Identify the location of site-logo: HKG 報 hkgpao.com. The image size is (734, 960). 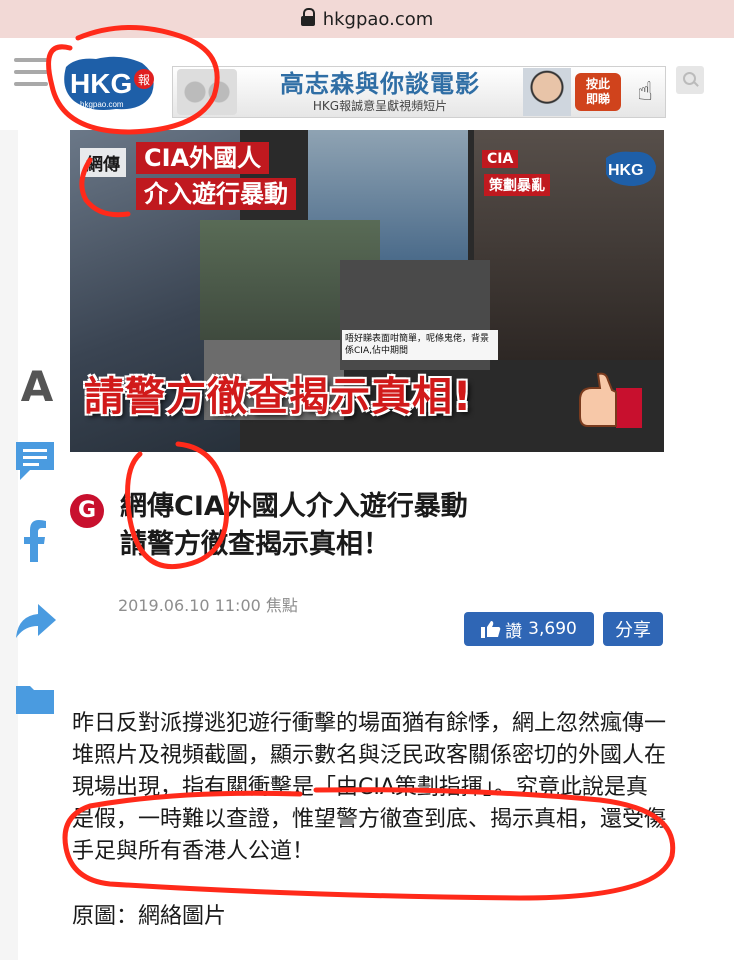
(110, 85).